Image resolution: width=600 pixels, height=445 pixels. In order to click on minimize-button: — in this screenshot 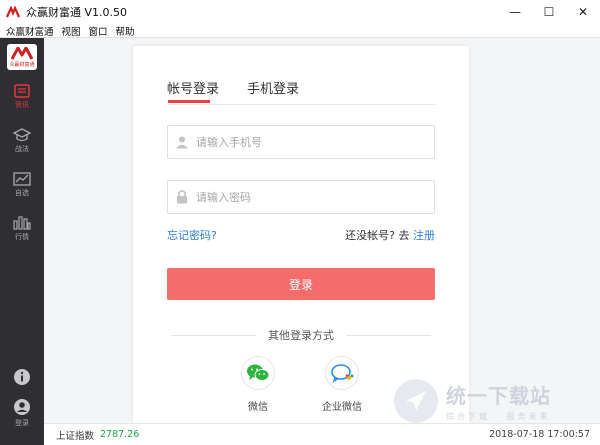, I will do `click(515, 12)`.